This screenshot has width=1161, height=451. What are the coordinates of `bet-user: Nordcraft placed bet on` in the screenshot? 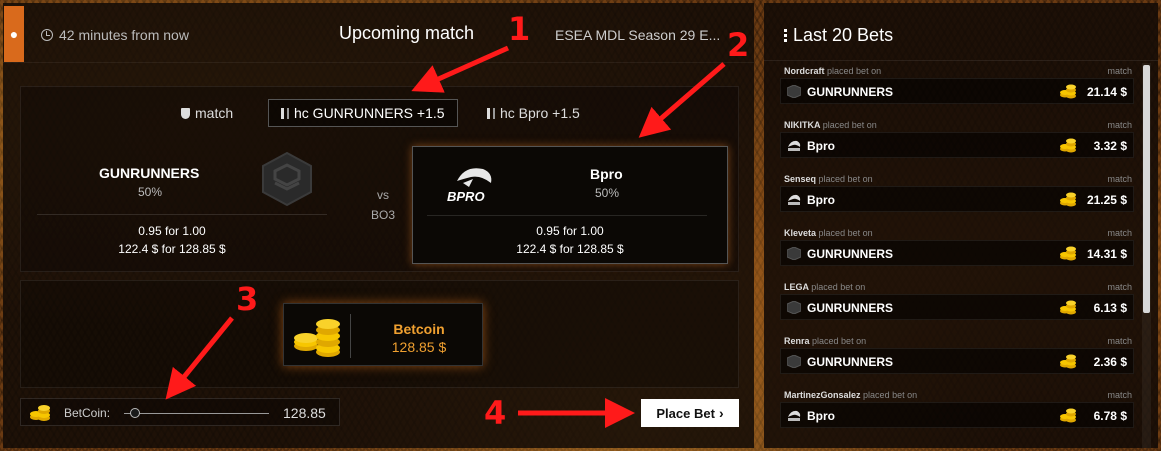 It's located at (832, 71).